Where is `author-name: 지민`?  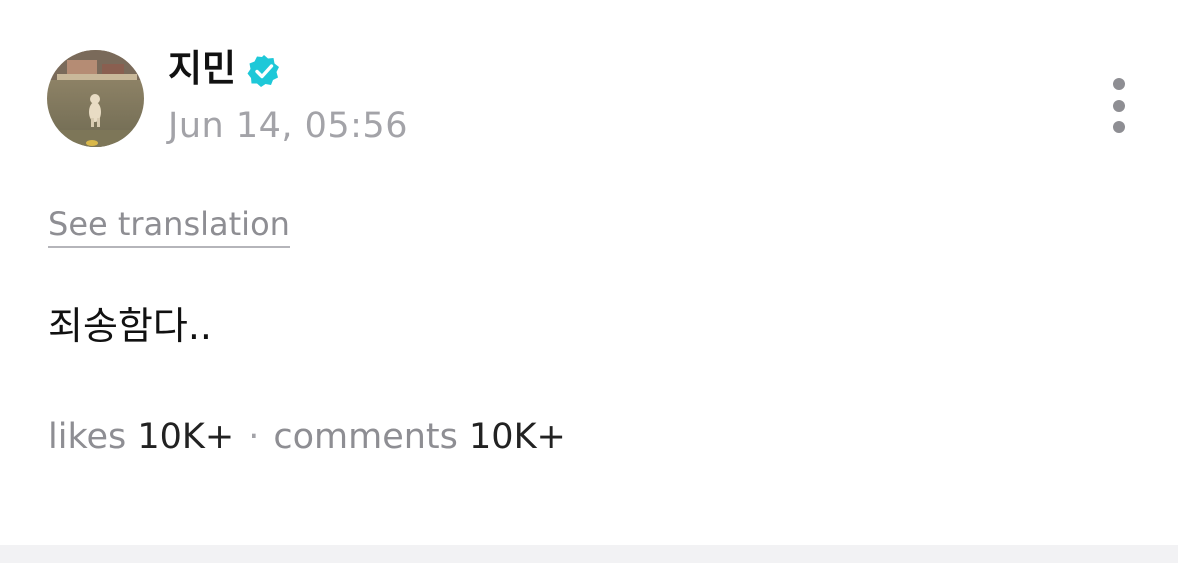
author-name: 지민 is located at coordinates (202, 69).